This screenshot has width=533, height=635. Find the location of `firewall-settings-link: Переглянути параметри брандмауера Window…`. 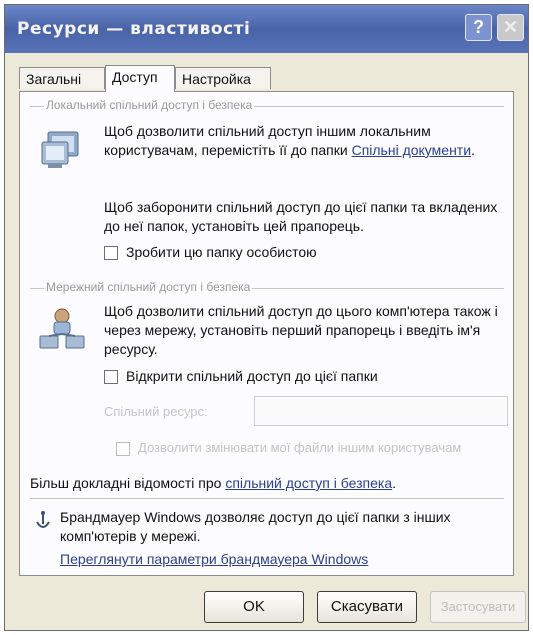

firewall-settings-link: Переглянути параметри брандмауера Window… is located at coordinates (214, 559).